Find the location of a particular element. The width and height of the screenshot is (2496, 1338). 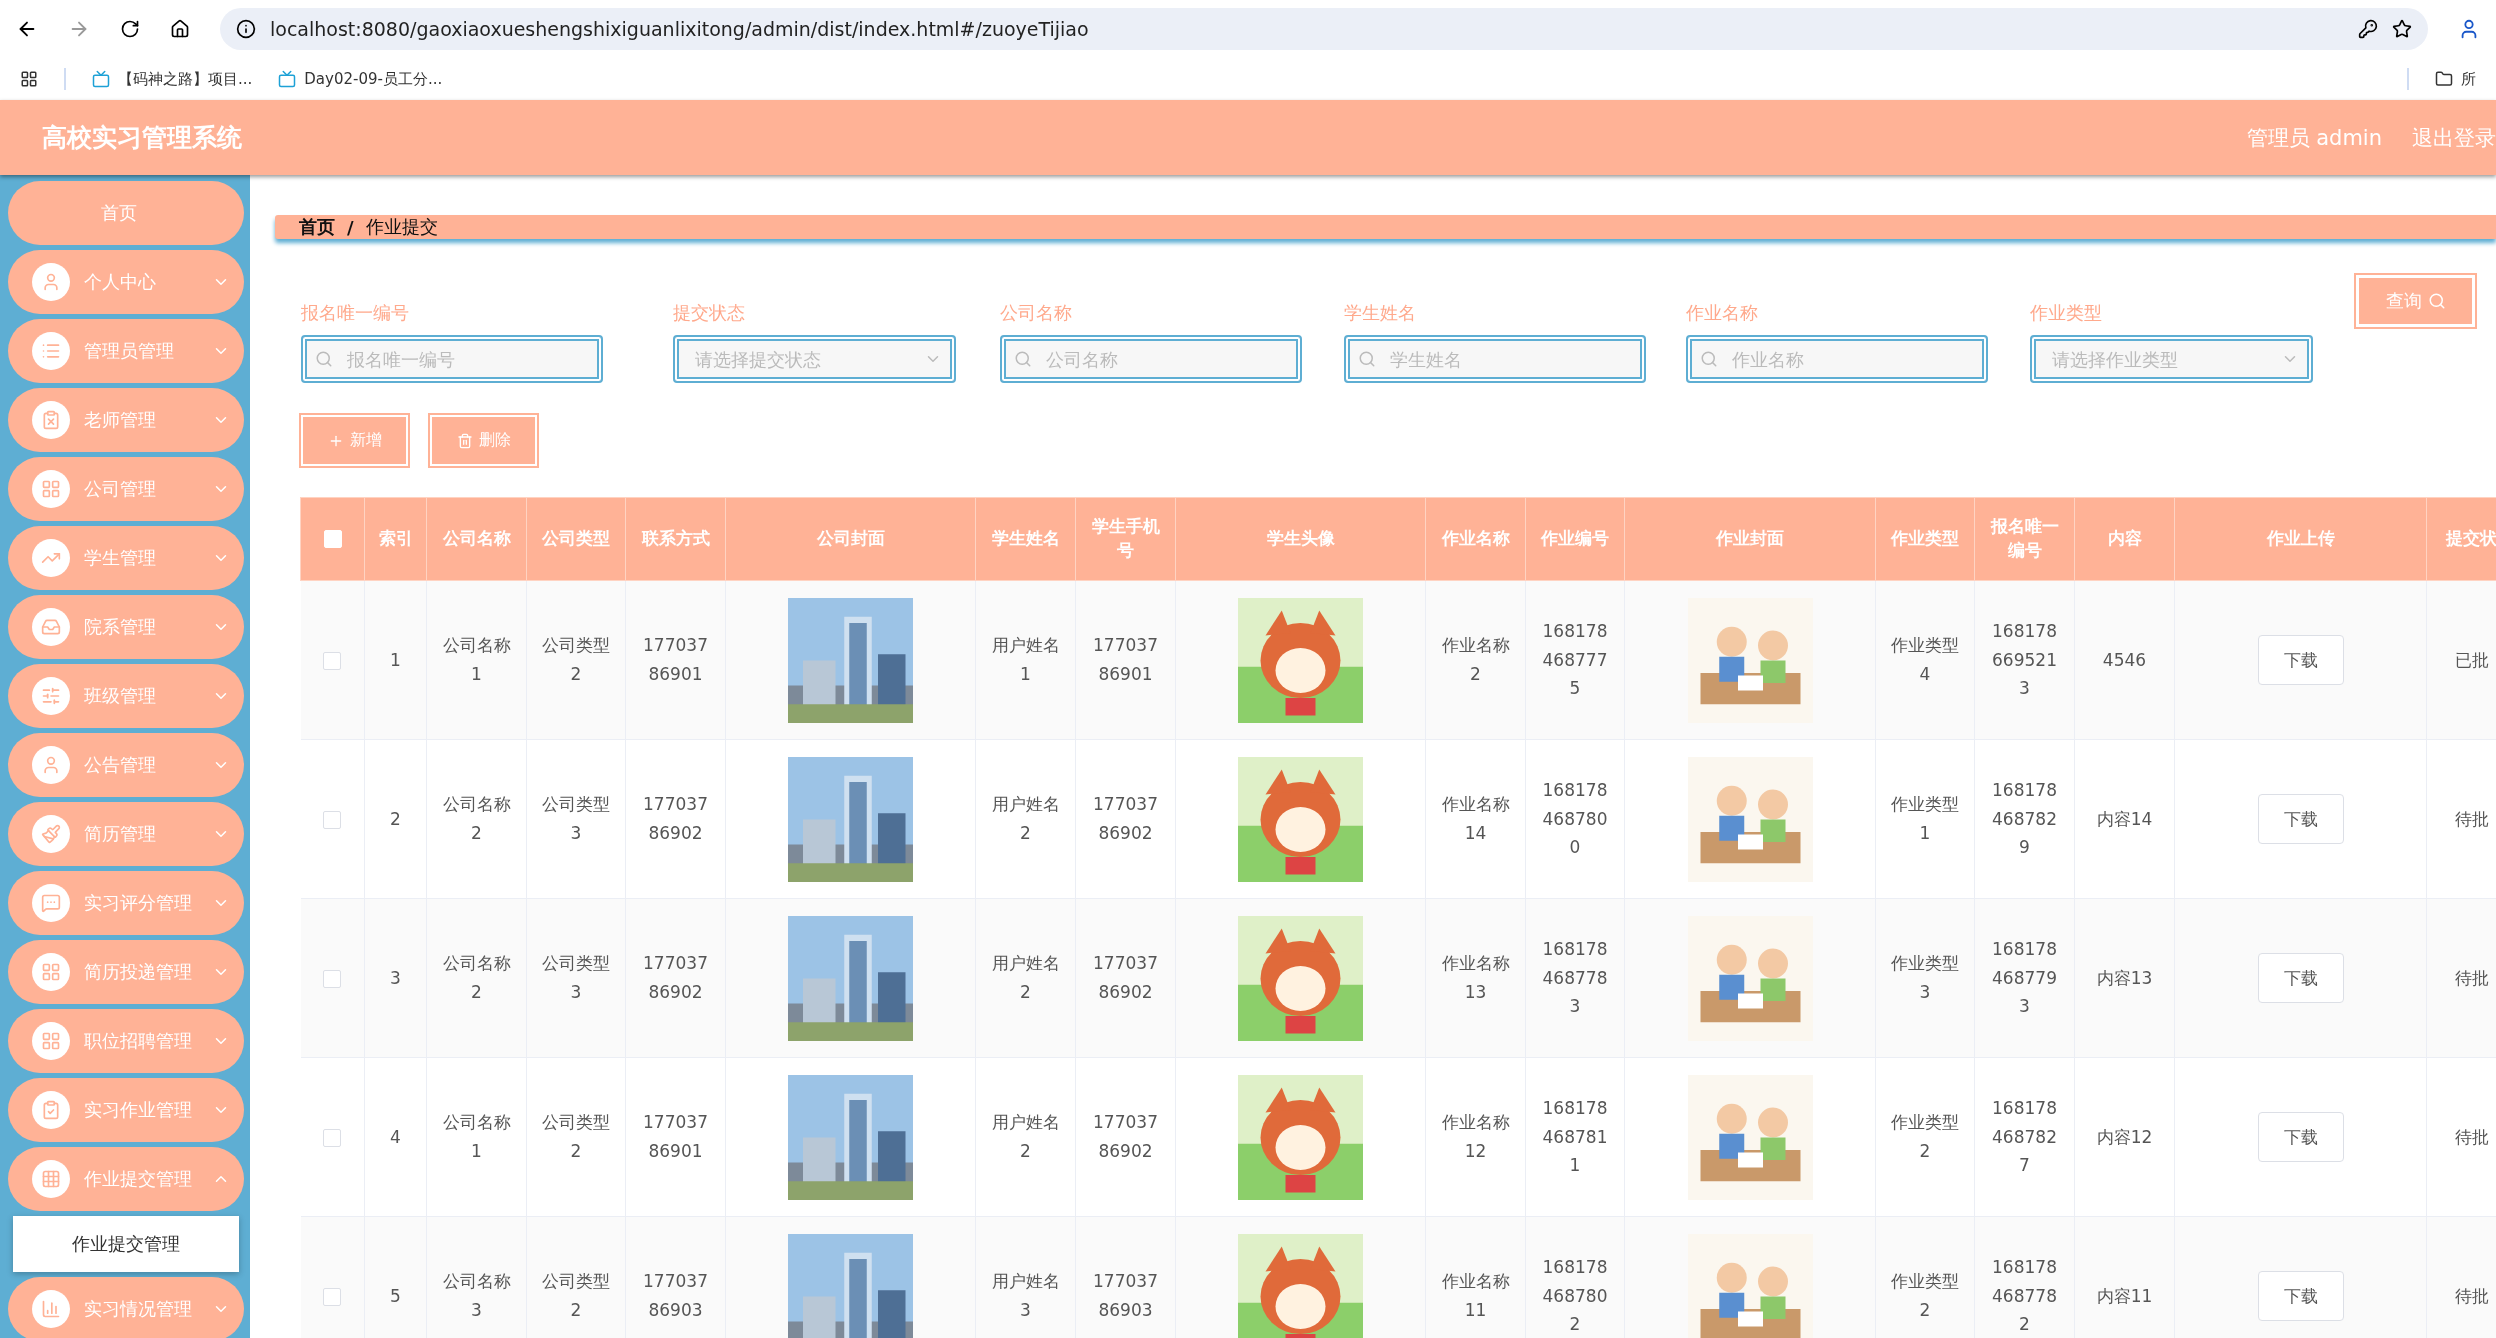

apps-icon is located at coordinates (29, 79).